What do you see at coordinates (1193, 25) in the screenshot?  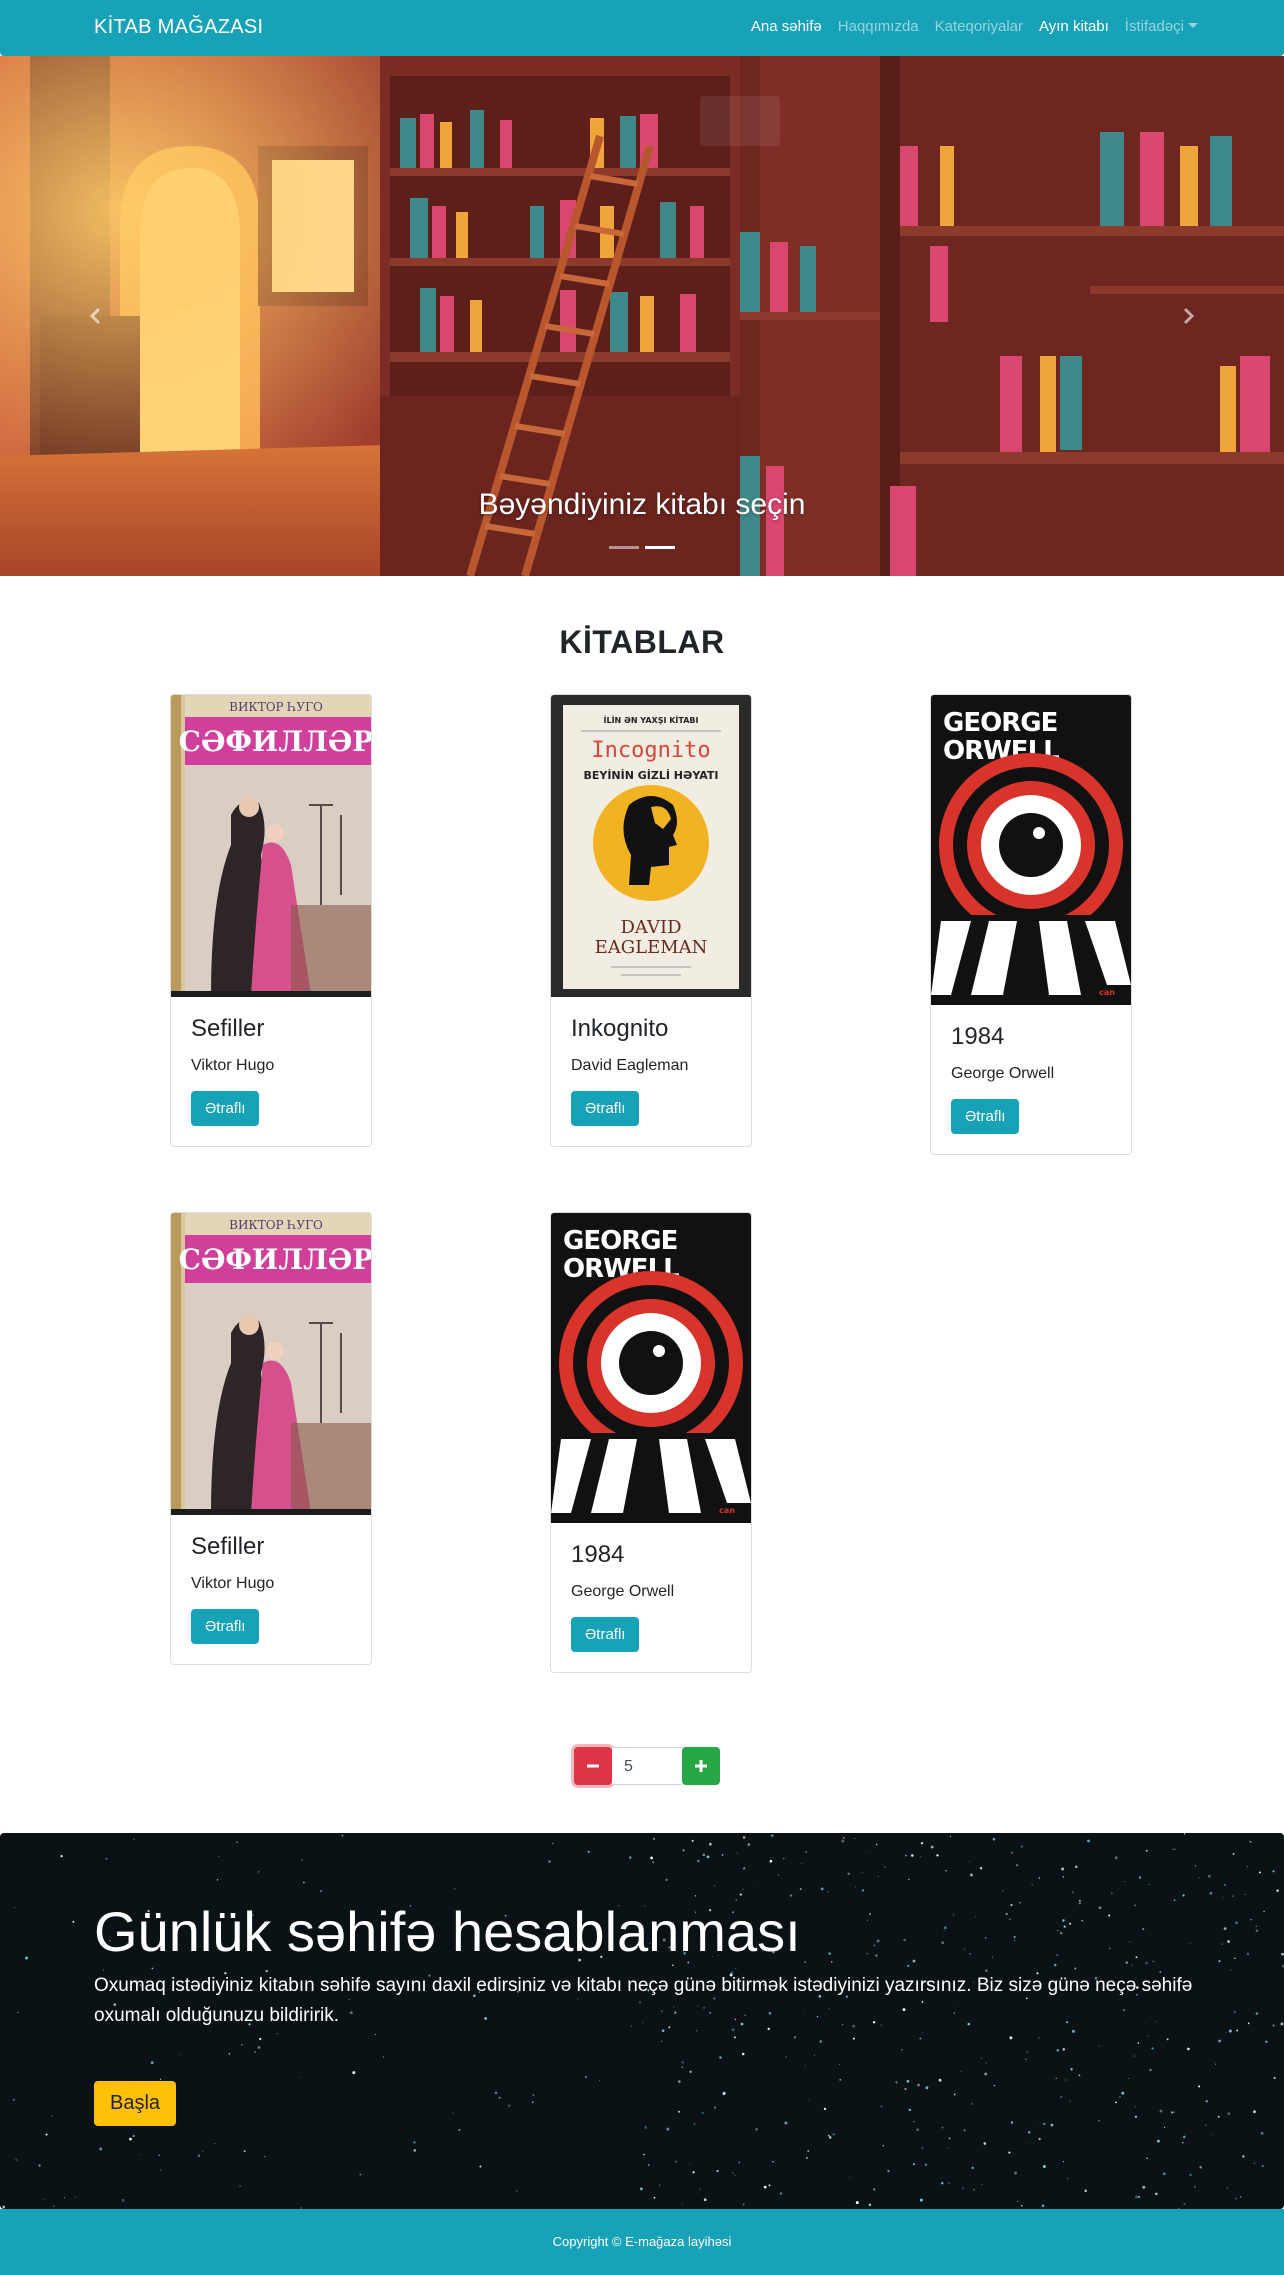 I see `caret-down-icon` at bounding box center [1193, 25].